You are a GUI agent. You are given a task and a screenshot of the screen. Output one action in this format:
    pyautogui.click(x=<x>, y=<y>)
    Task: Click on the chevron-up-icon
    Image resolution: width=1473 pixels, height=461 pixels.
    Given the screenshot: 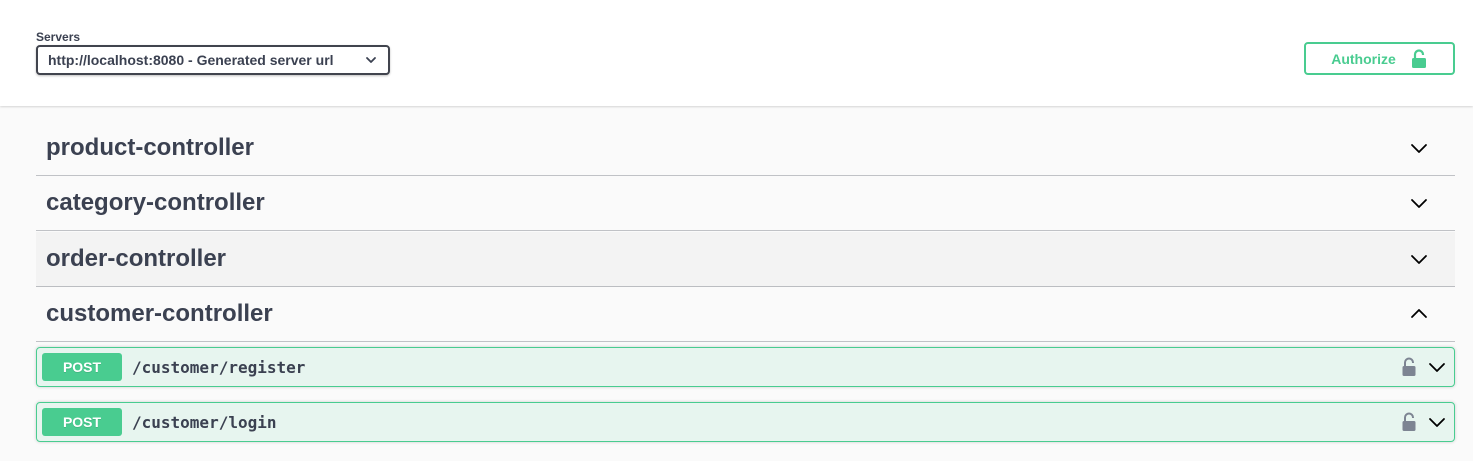 What is the action you would take?
    pyautogui.click(x=1419, y=314)
    